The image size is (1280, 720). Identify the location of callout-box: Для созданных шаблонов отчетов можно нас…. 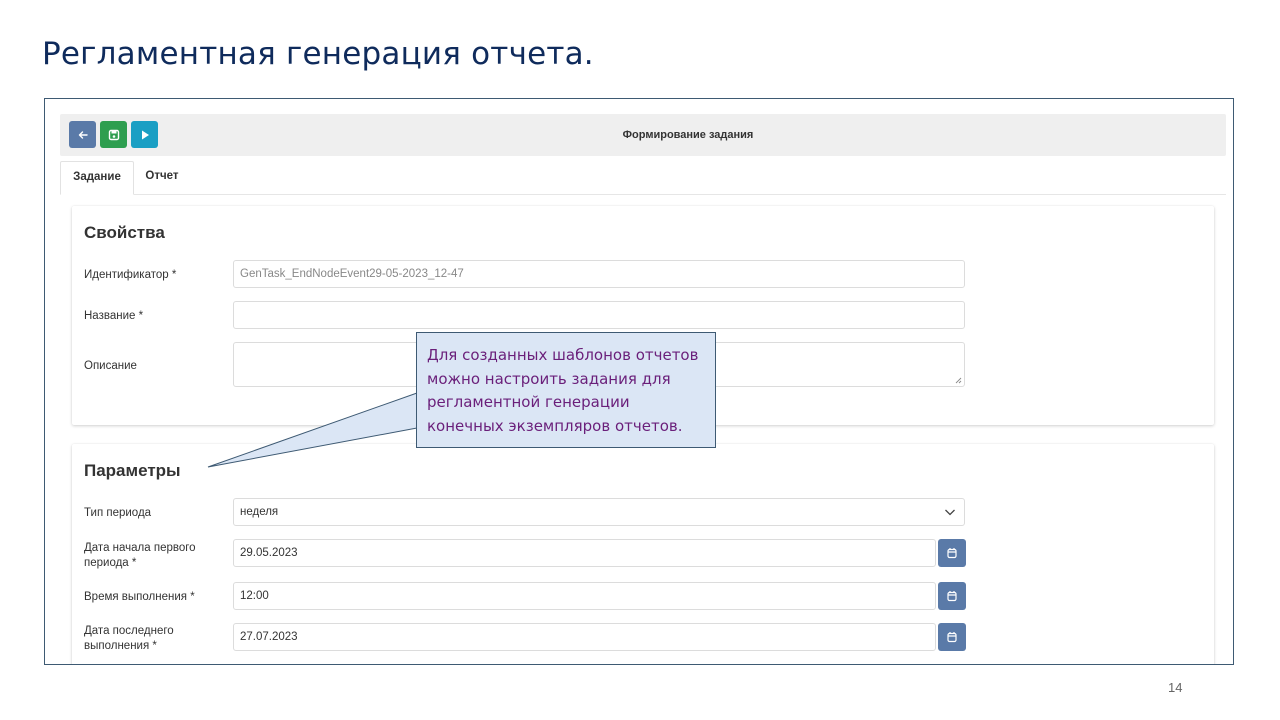
(566, 390).